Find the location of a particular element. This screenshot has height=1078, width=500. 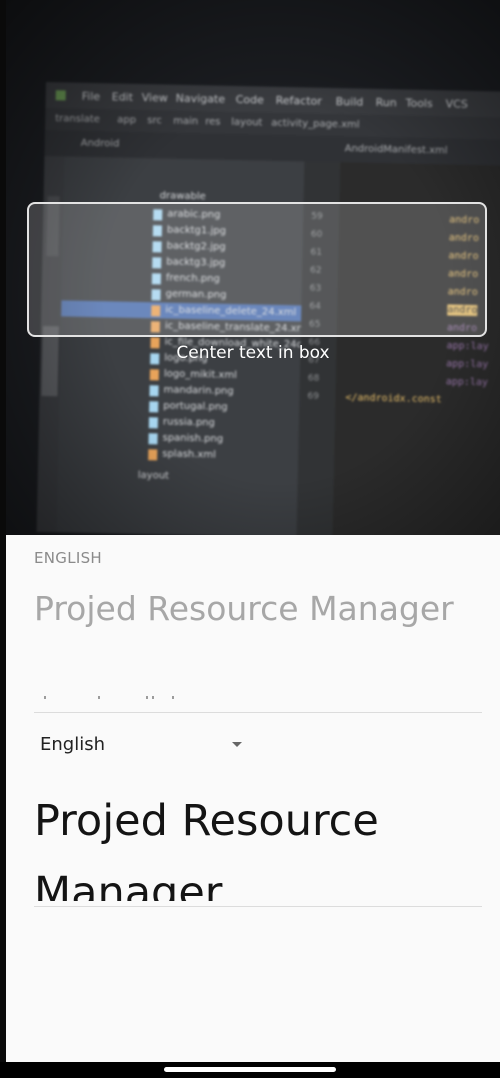

breadcrumb-item: res is located at coordinates (213, 122).